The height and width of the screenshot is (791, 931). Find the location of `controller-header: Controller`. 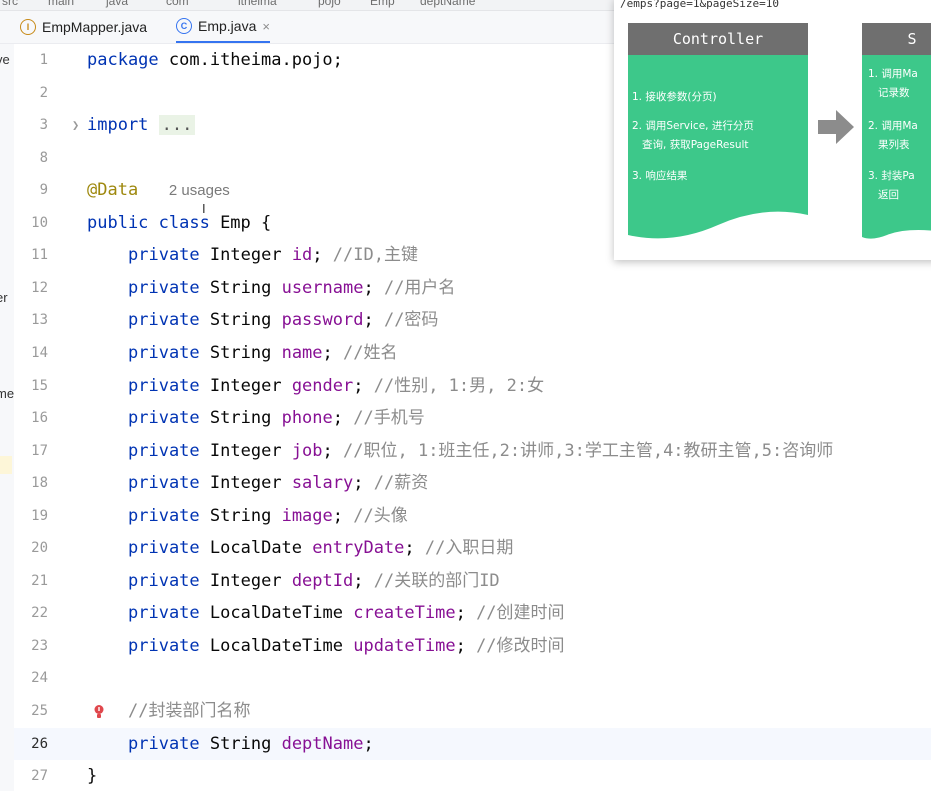

controller-header: Controller is located at coordinates (718, 39).